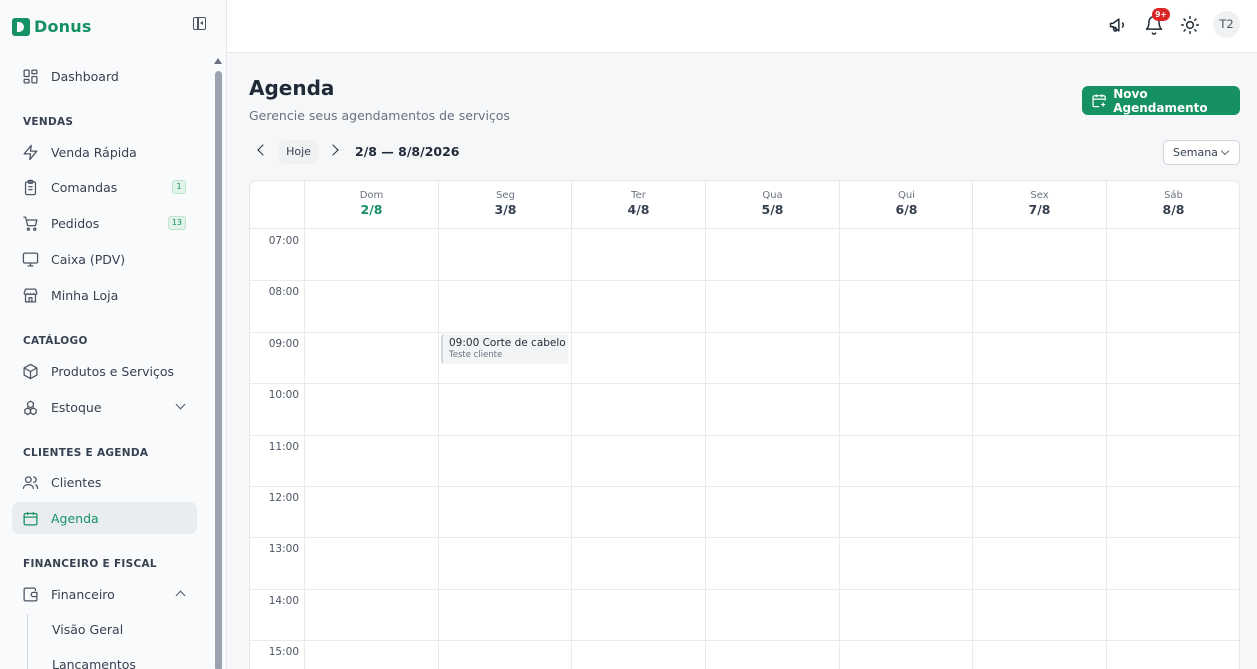 The height and width of the screenshot is (669, 1257). I want to click on sidebar-item-caixa: Caixa (PDV), so click(104, 259).